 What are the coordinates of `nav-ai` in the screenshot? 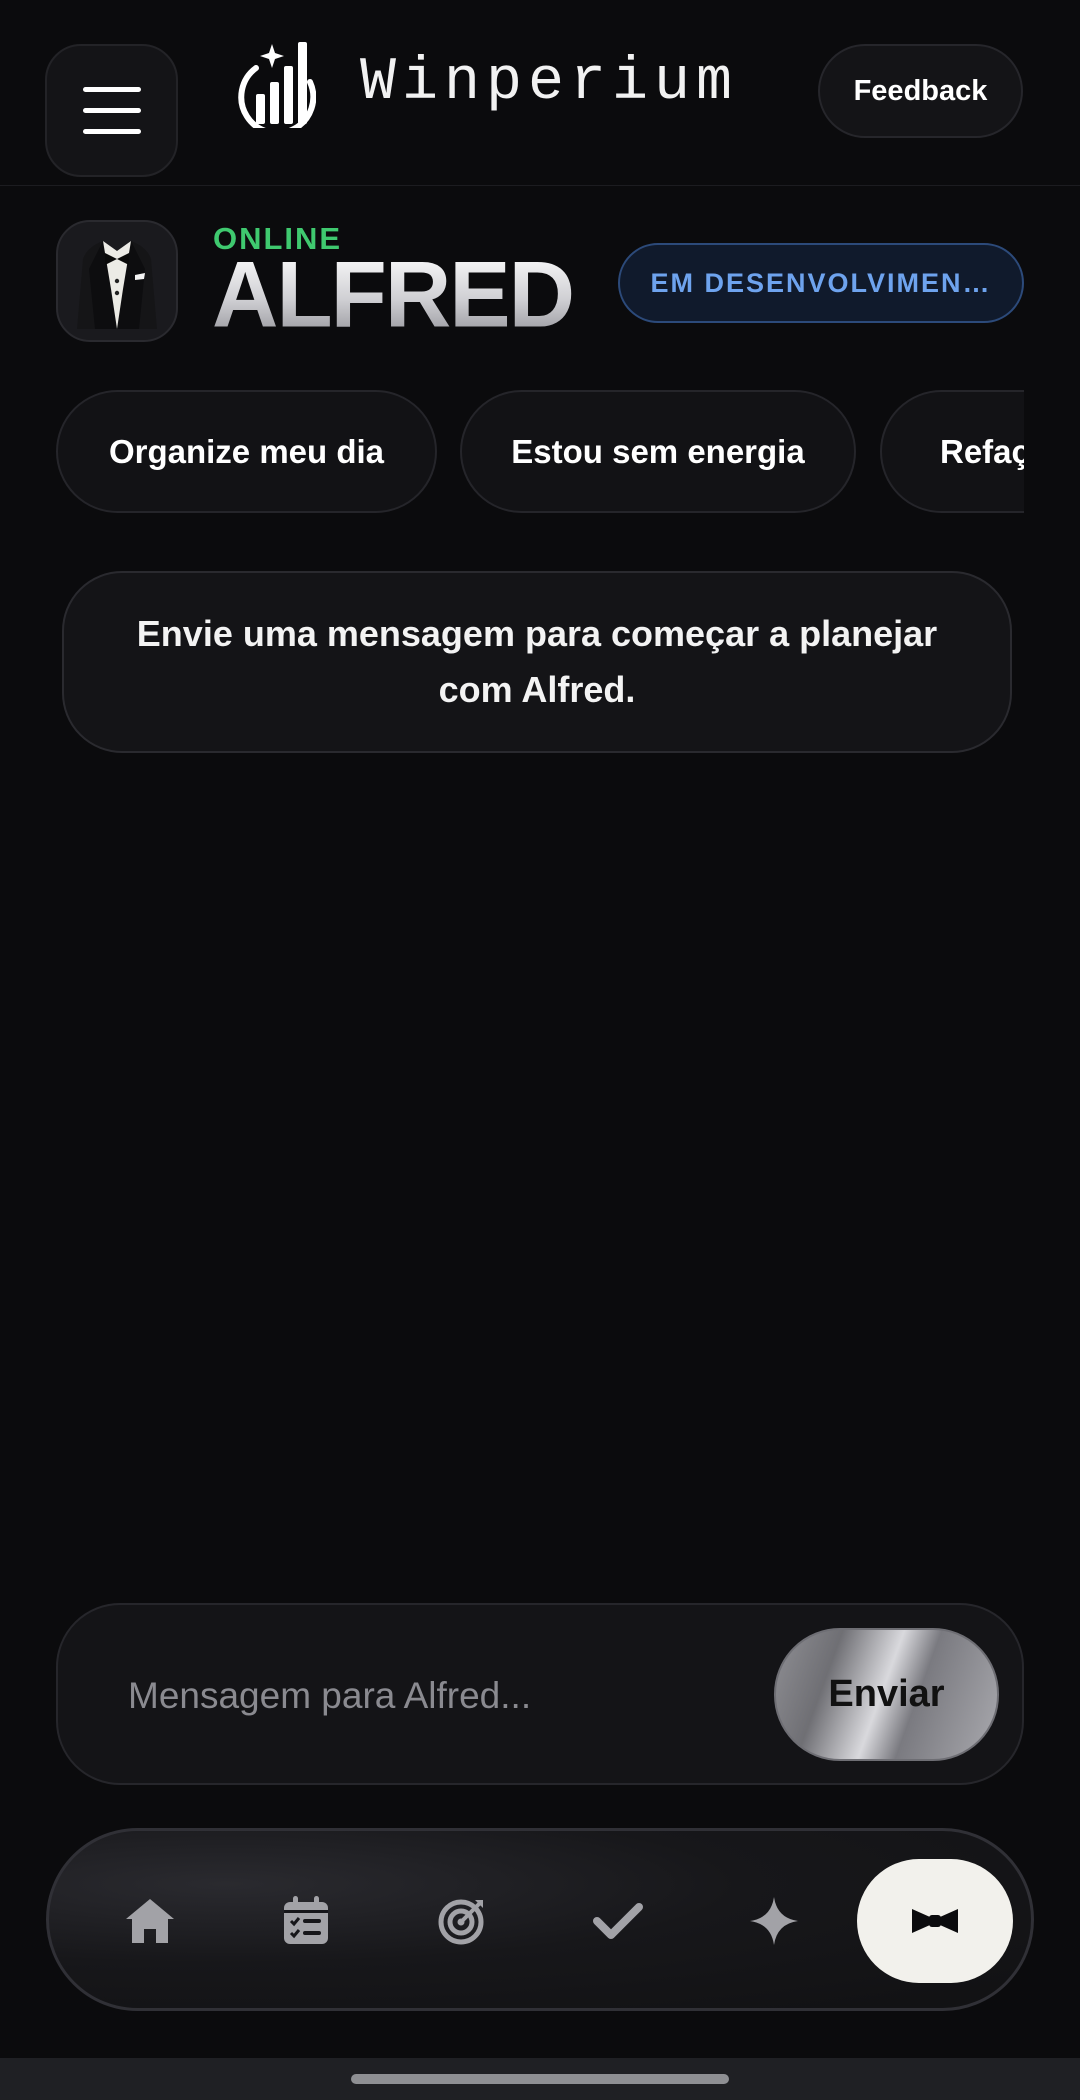 It's located at (774, 1921).